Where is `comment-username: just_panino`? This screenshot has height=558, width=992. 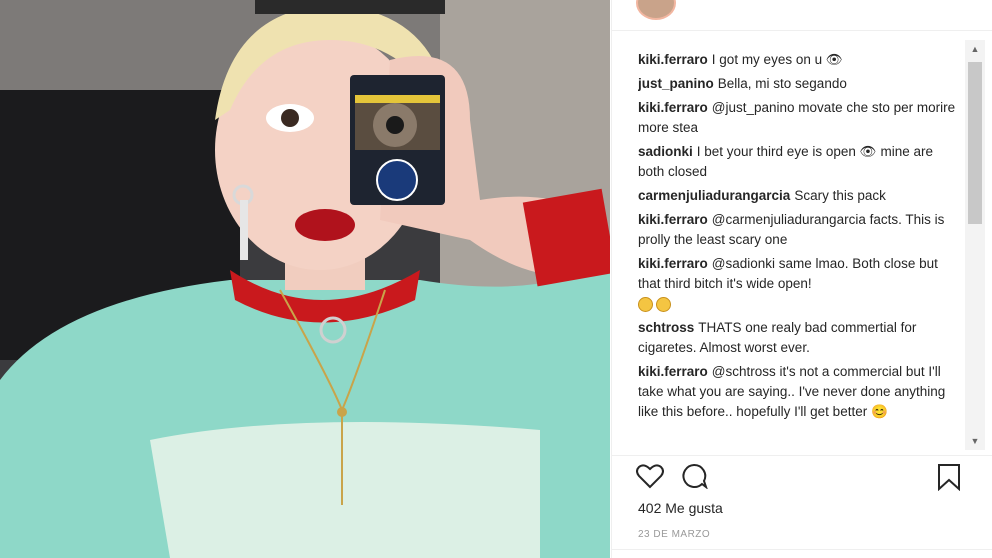
comment-username: just_panino is located at coordinates (676, 83).